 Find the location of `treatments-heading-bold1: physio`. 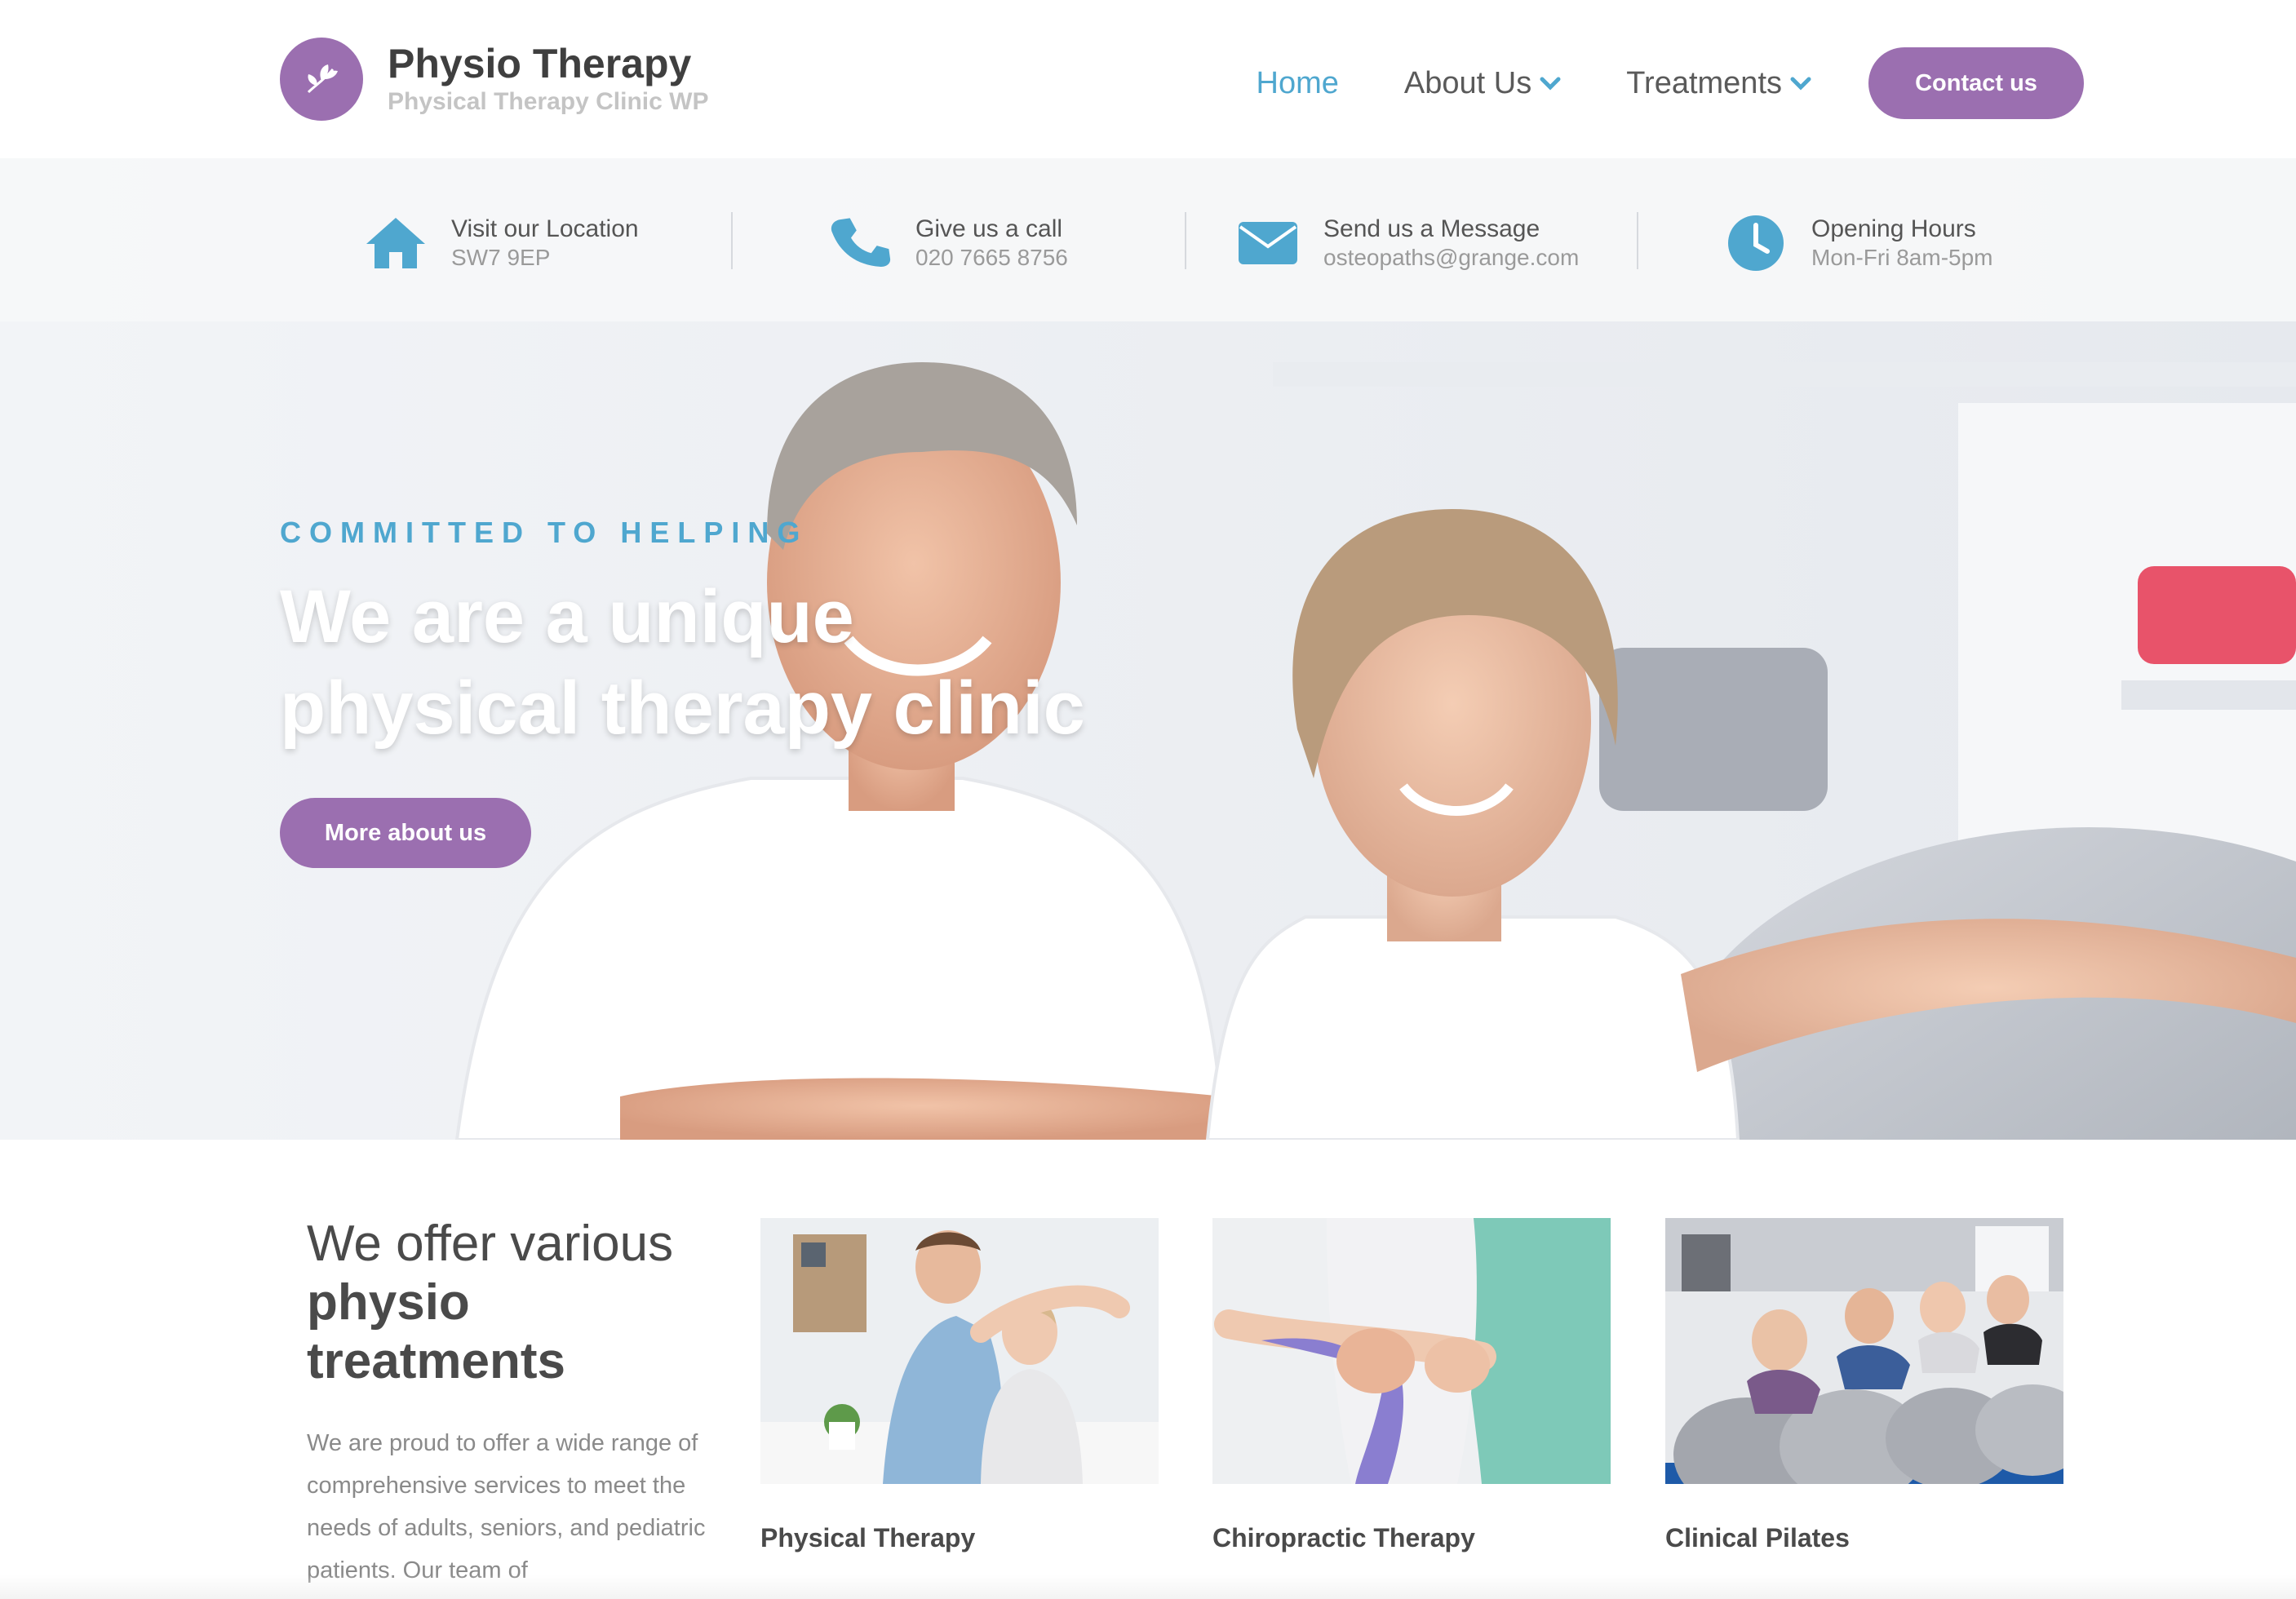

treatments-heading-bold1: physio is located at coordinates (388, 1302).